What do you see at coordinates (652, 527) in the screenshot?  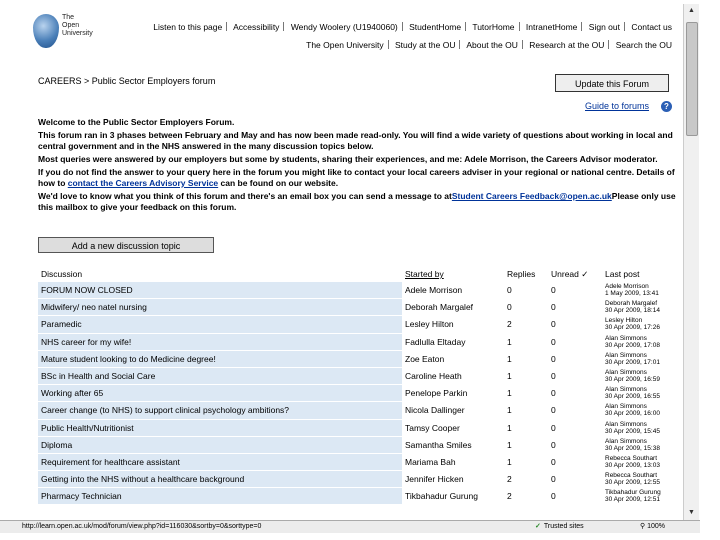 I see `zoom-level: ⚲ 100%` at bounding box center [652, 527].